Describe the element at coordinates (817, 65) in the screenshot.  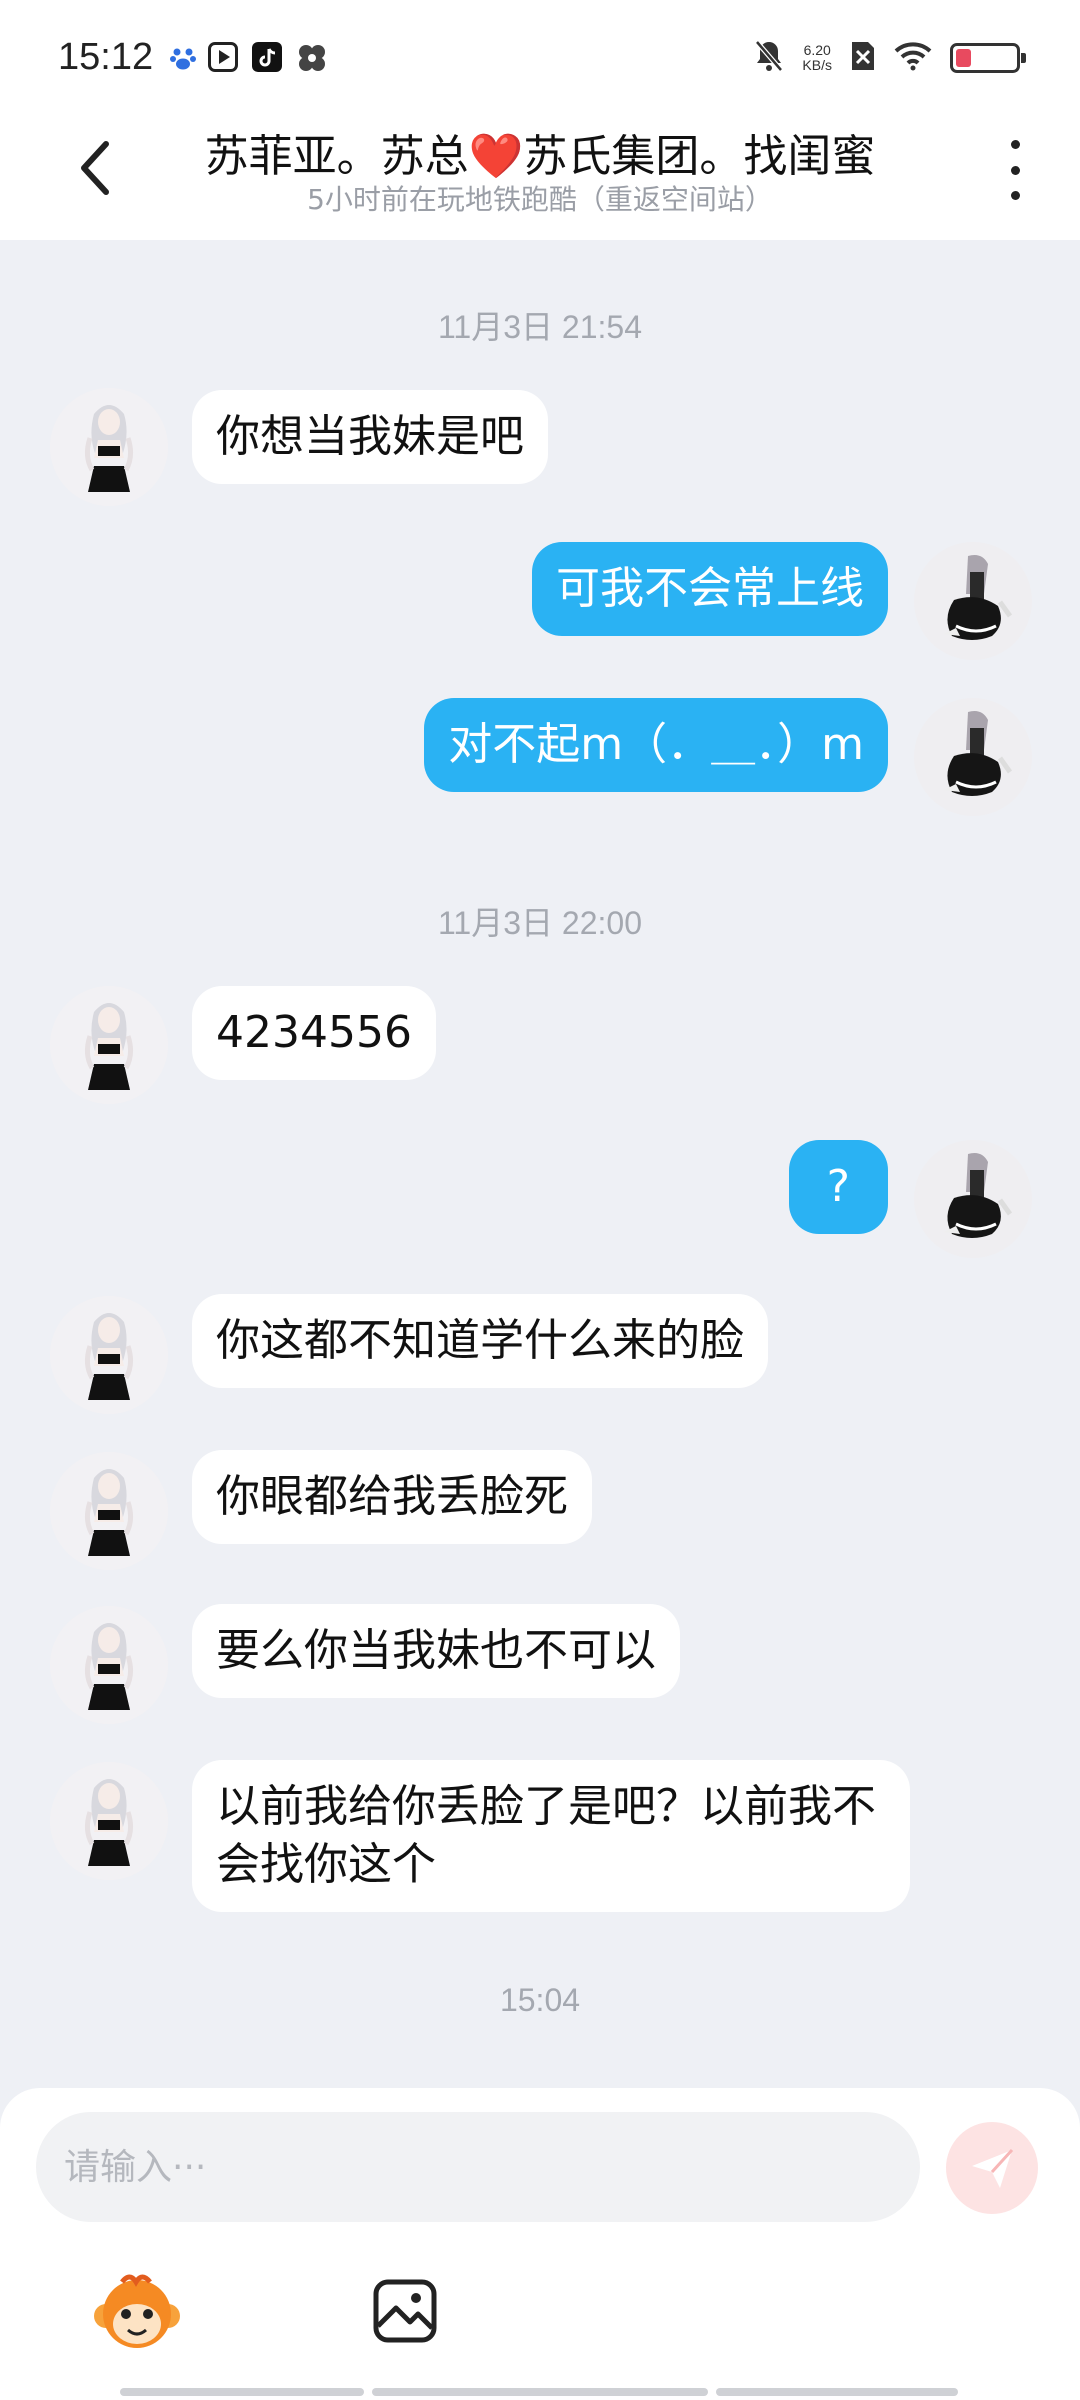
I see `network-speed-unit: KB/s` at that location.